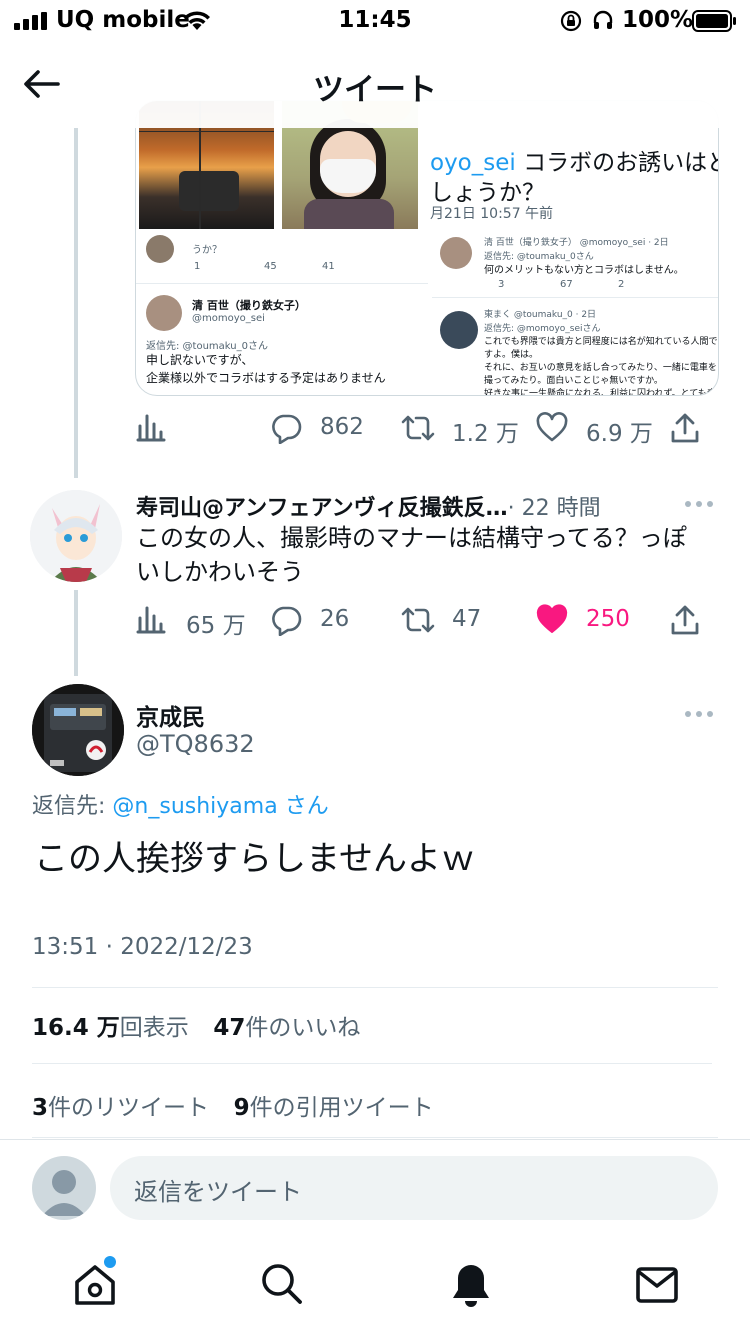 The image size is (750, 1334). I want to click on messages-envelope-icon, so click(657, 1285).